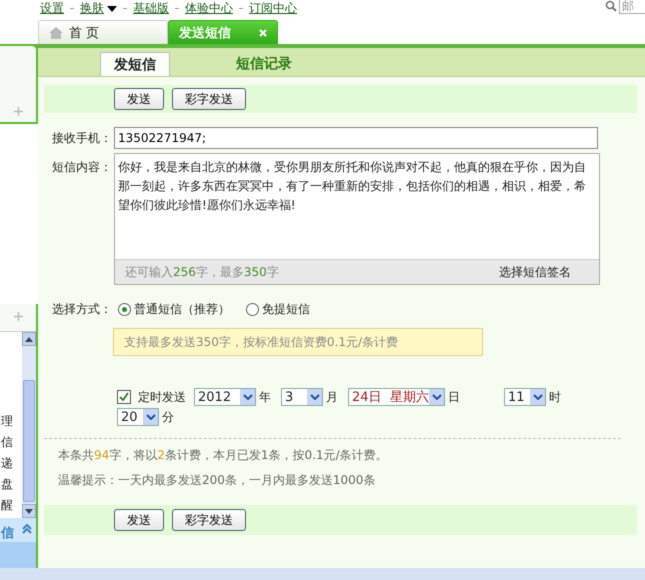  Describe the element at coordinates (174, 309) in the screenshot. I see `radio-option: 普通短信（推荐）` at that location.